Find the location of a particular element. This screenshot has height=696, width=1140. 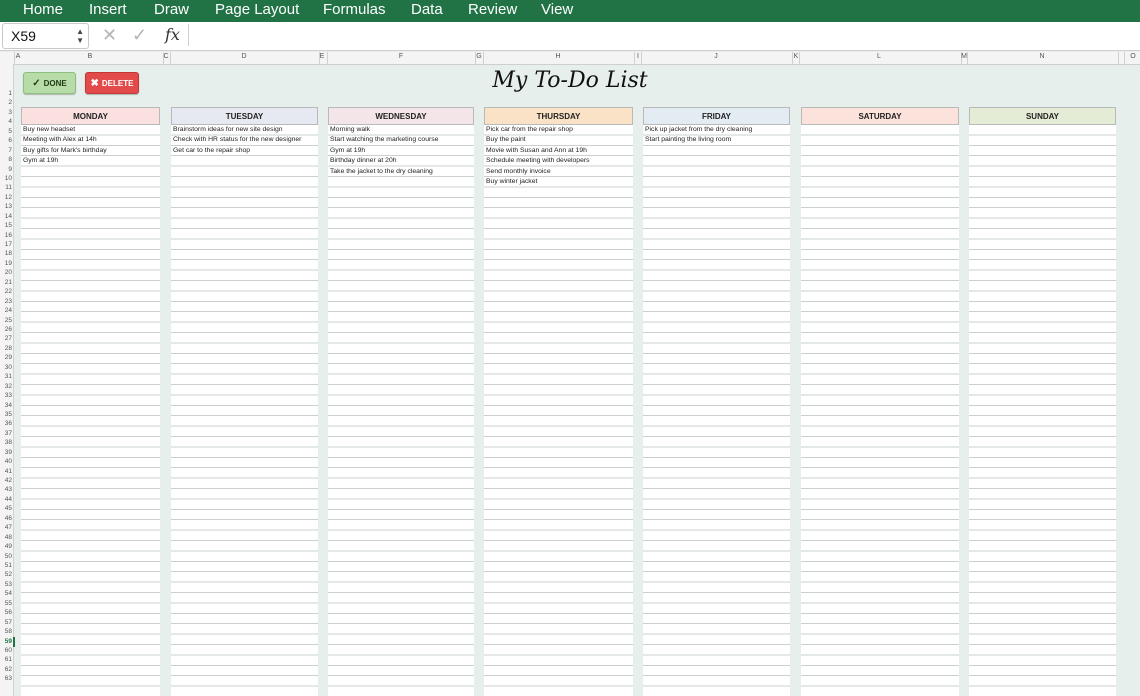

task-item: Start watching the marketing course is located at coordinates (384, 140).